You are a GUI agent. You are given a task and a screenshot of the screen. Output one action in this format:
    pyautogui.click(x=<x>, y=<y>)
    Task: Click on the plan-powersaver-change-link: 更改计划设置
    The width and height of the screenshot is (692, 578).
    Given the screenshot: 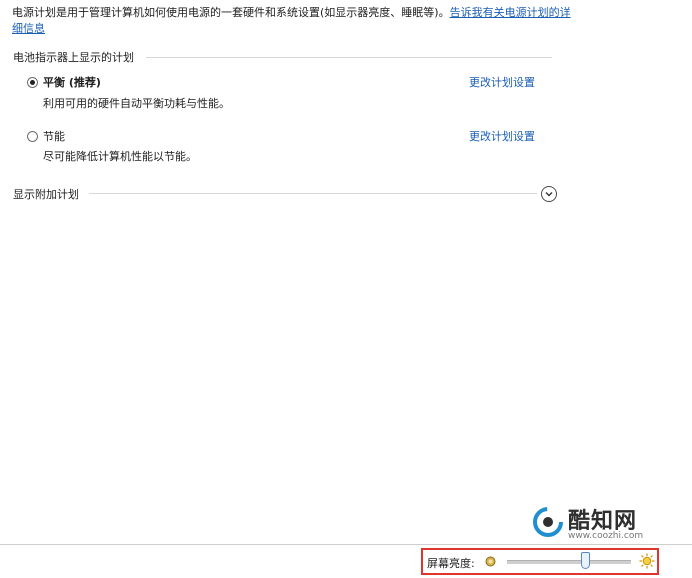 What is the action you would take?
    pyautogui.click(x=502, y=136)
    